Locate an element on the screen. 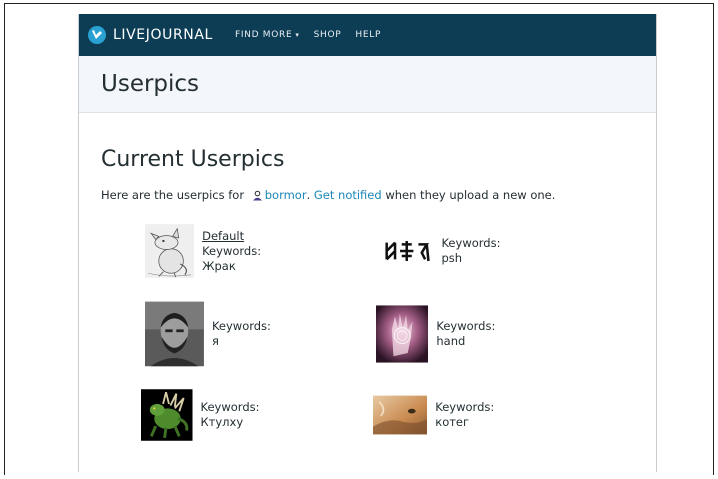 The image size is (718, 479). nav-help-label: HELP is located at coordinates (368, 35).